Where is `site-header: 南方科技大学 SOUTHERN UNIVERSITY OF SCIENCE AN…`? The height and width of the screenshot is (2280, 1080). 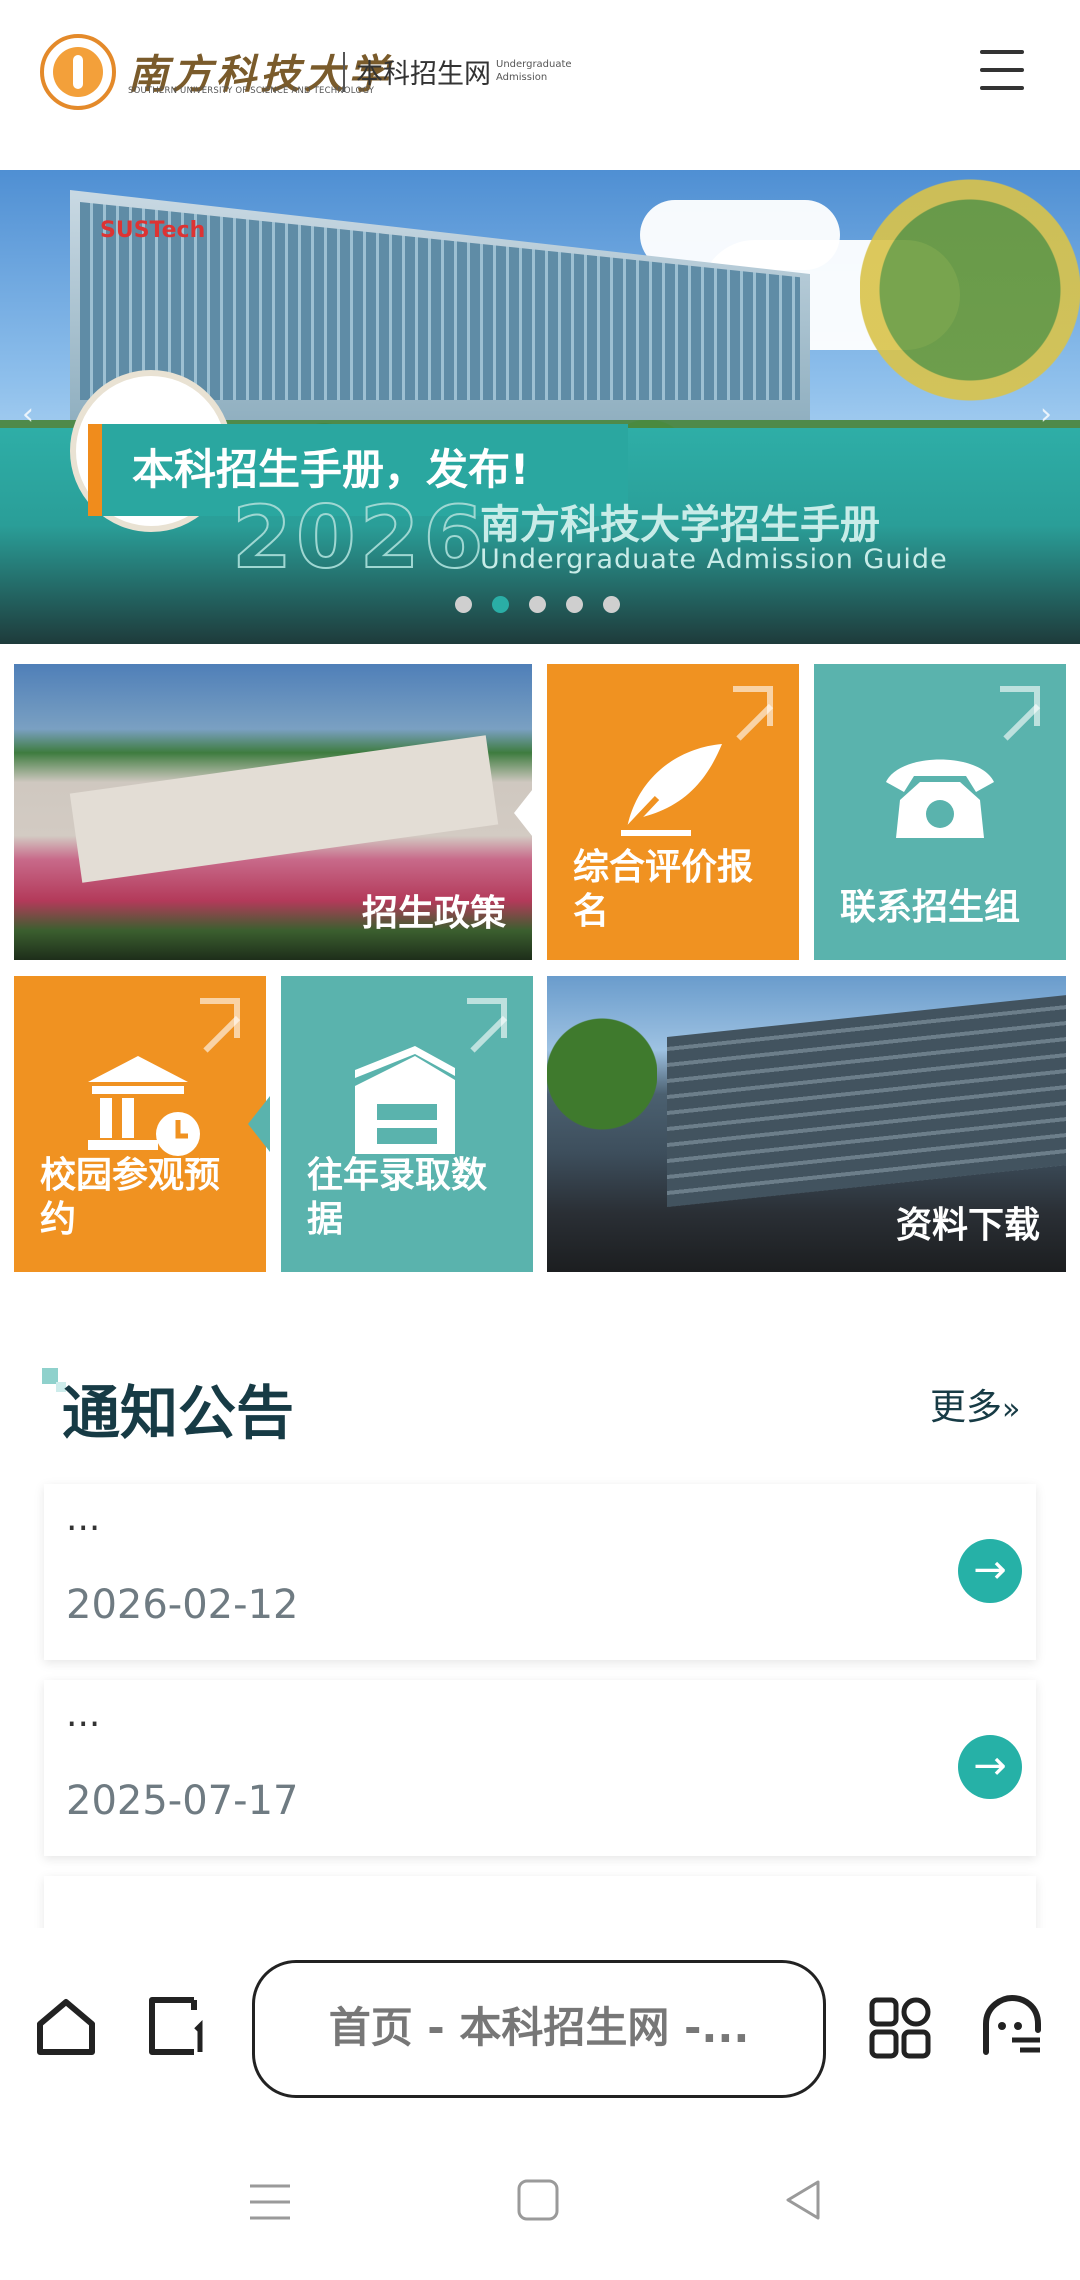 site-header: 南方科技大学 SOUTHERN UNIVERSITY OF SCIENCE AN… is located at coordinates (540, 85).